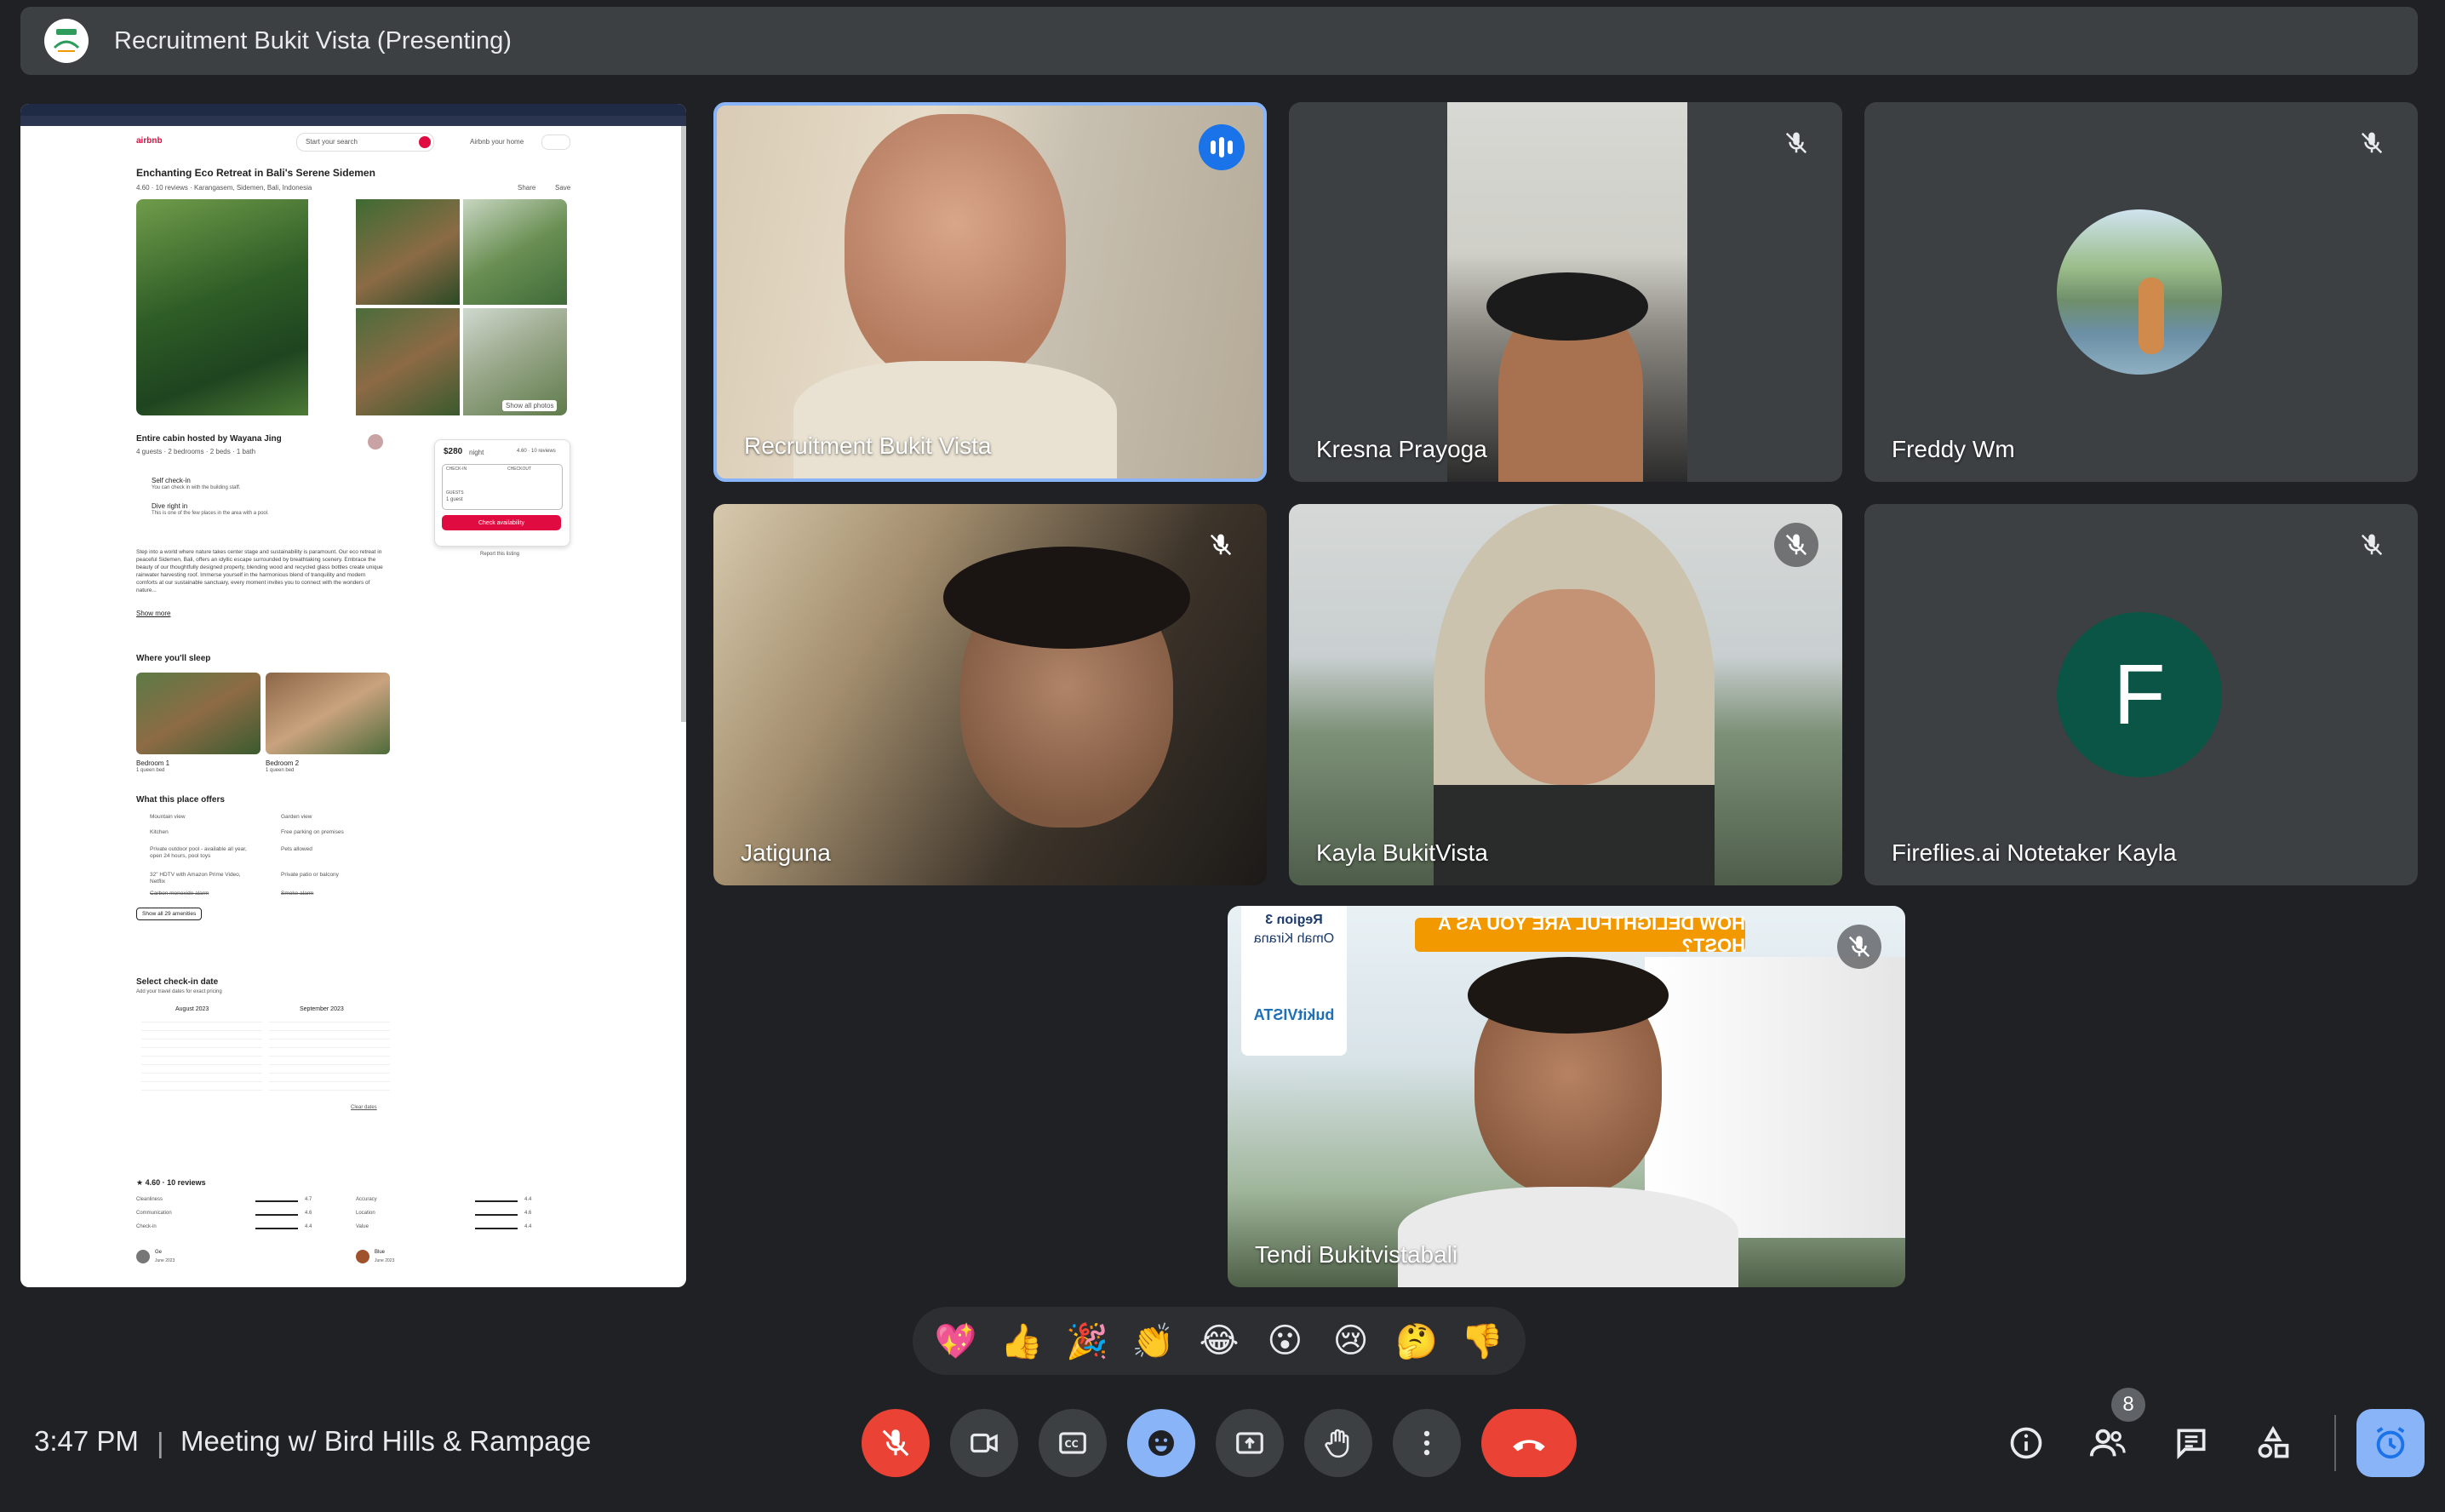 This screenshot has height=1512, width=2445. I want to click on search-bar: Start your search, so click(365, 142).